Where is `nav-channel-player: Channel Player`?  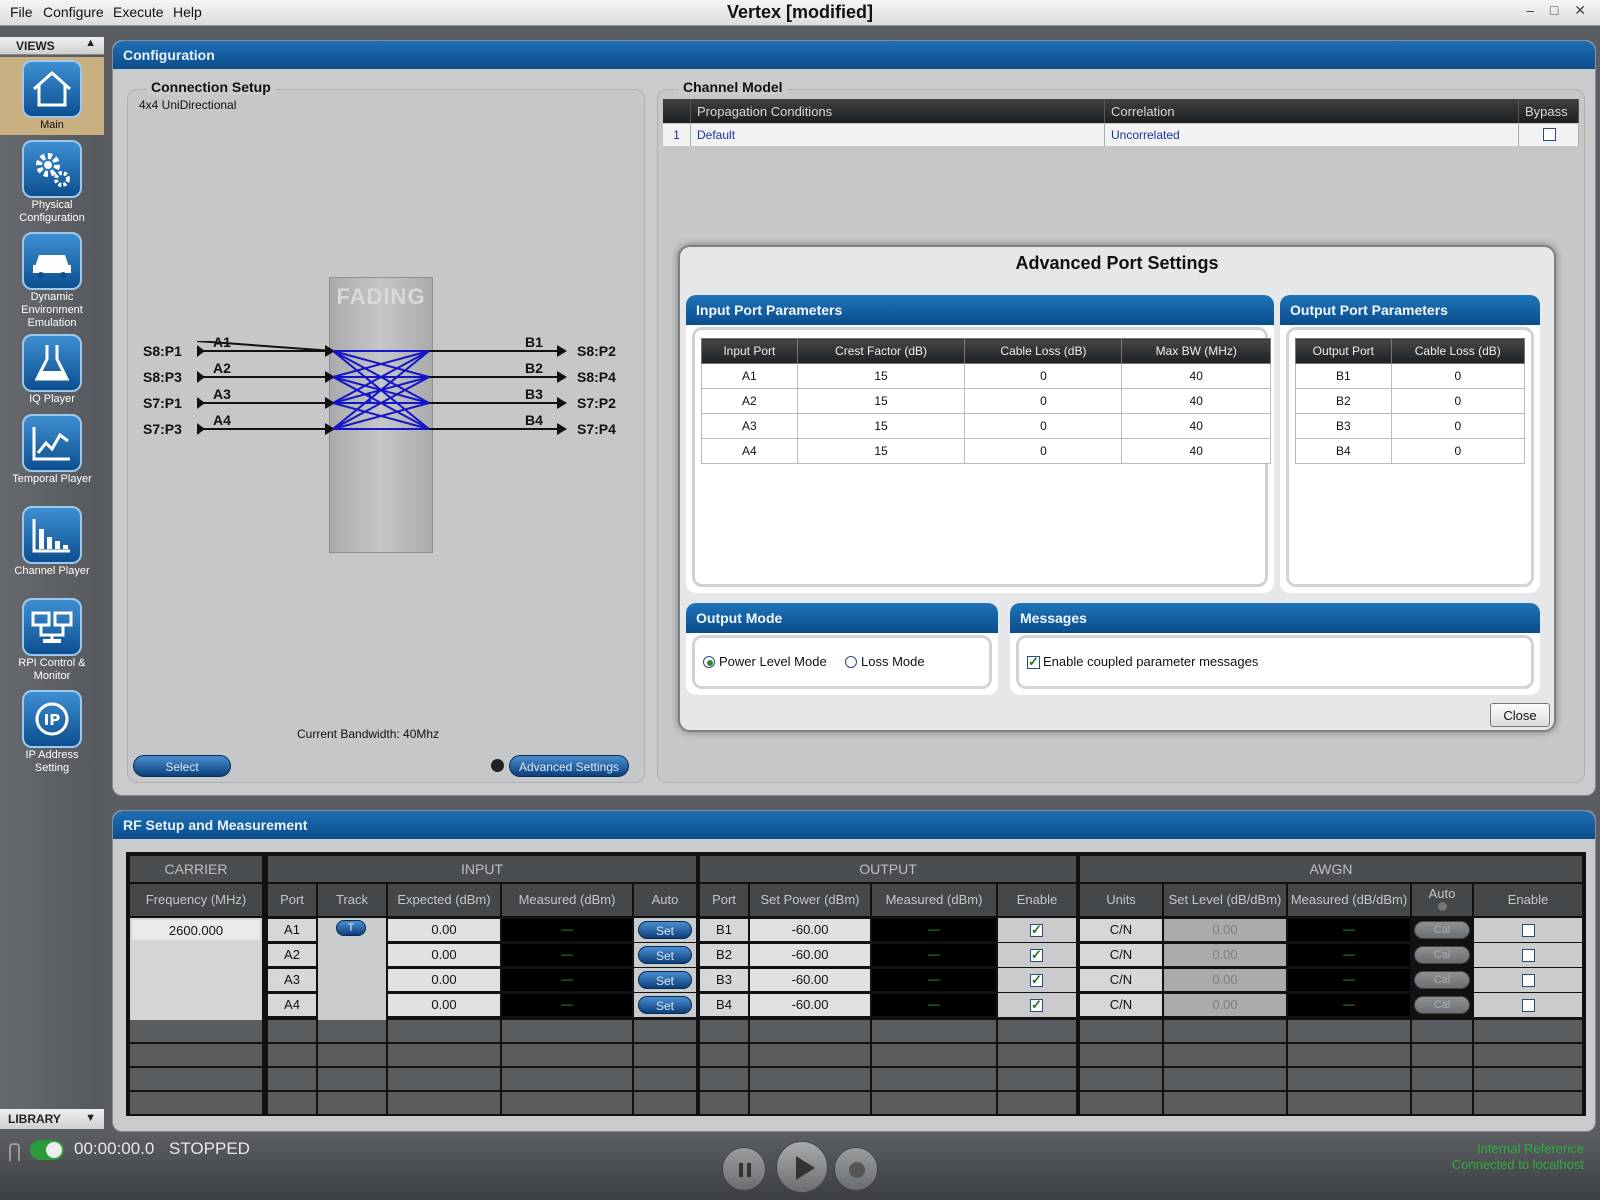
nav-channel-player: Channel Player is located at coordinates (52, 548).